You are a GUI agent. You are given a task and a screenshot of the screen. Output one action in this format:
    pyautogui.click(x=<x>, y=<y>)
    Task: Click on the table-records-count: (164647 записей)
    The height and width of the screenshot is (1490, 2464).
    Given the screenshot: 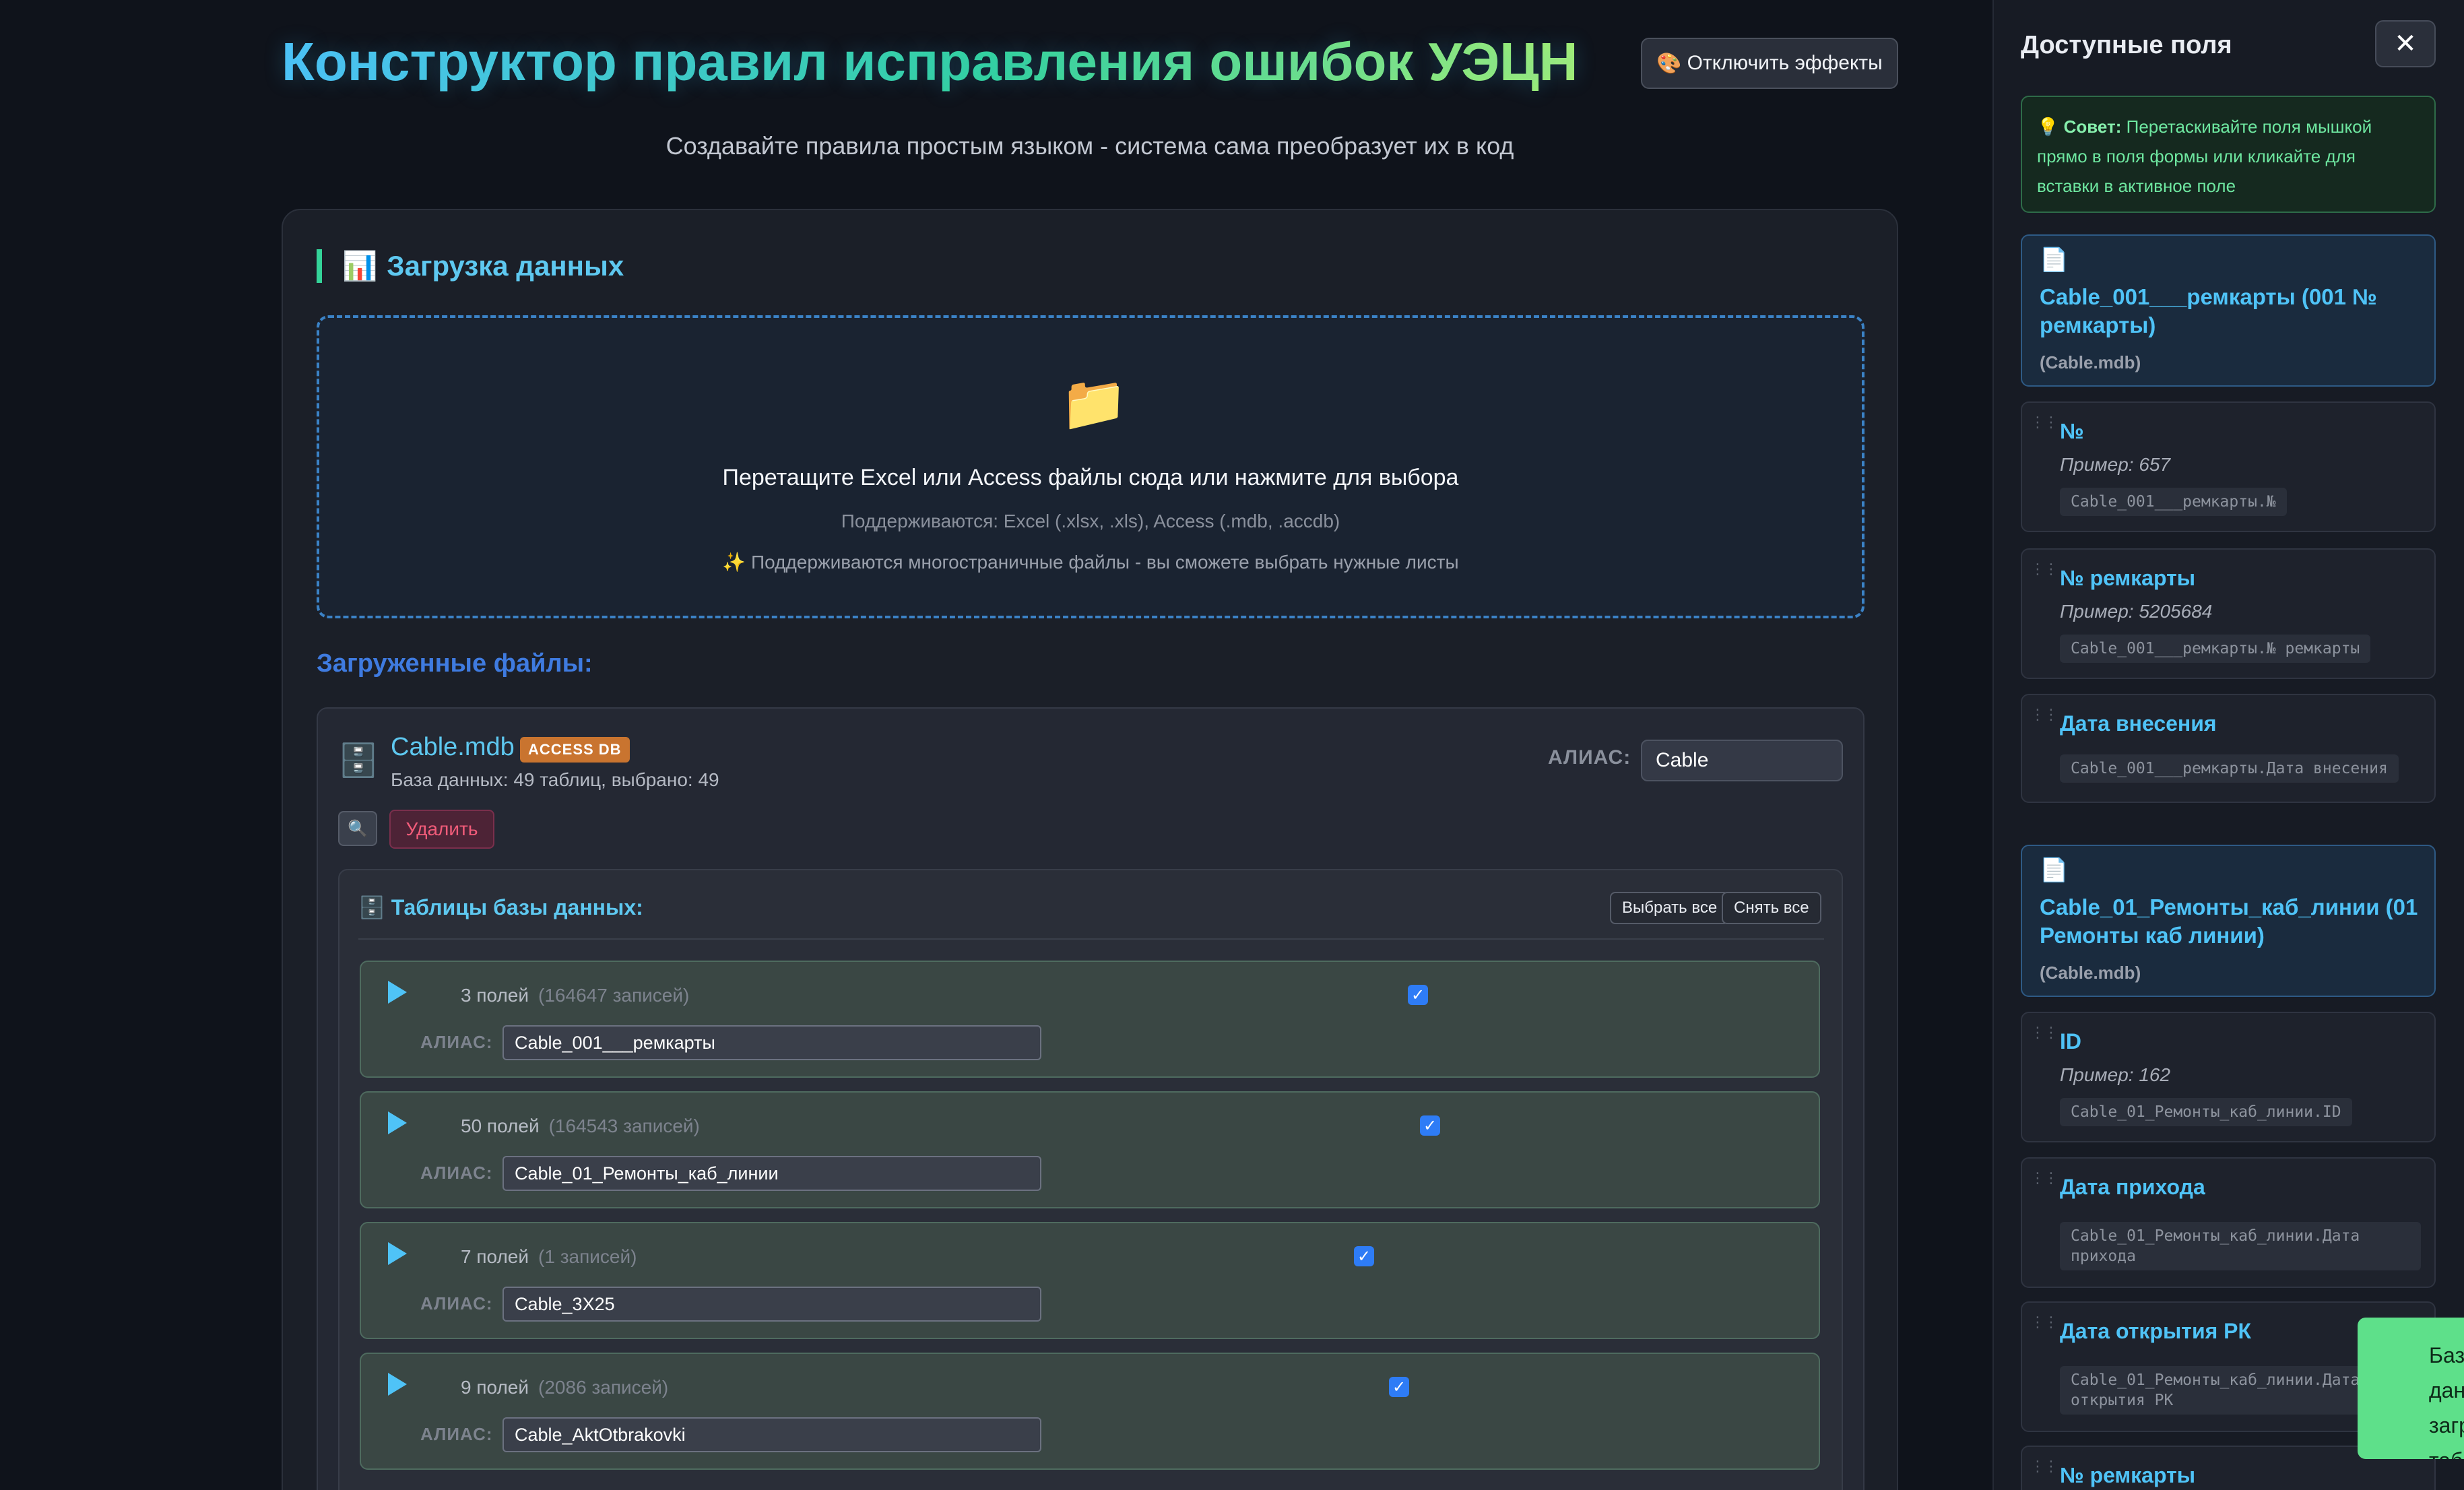 What is the action you would take?
    pyautogui.click(x=614, y=995)
    